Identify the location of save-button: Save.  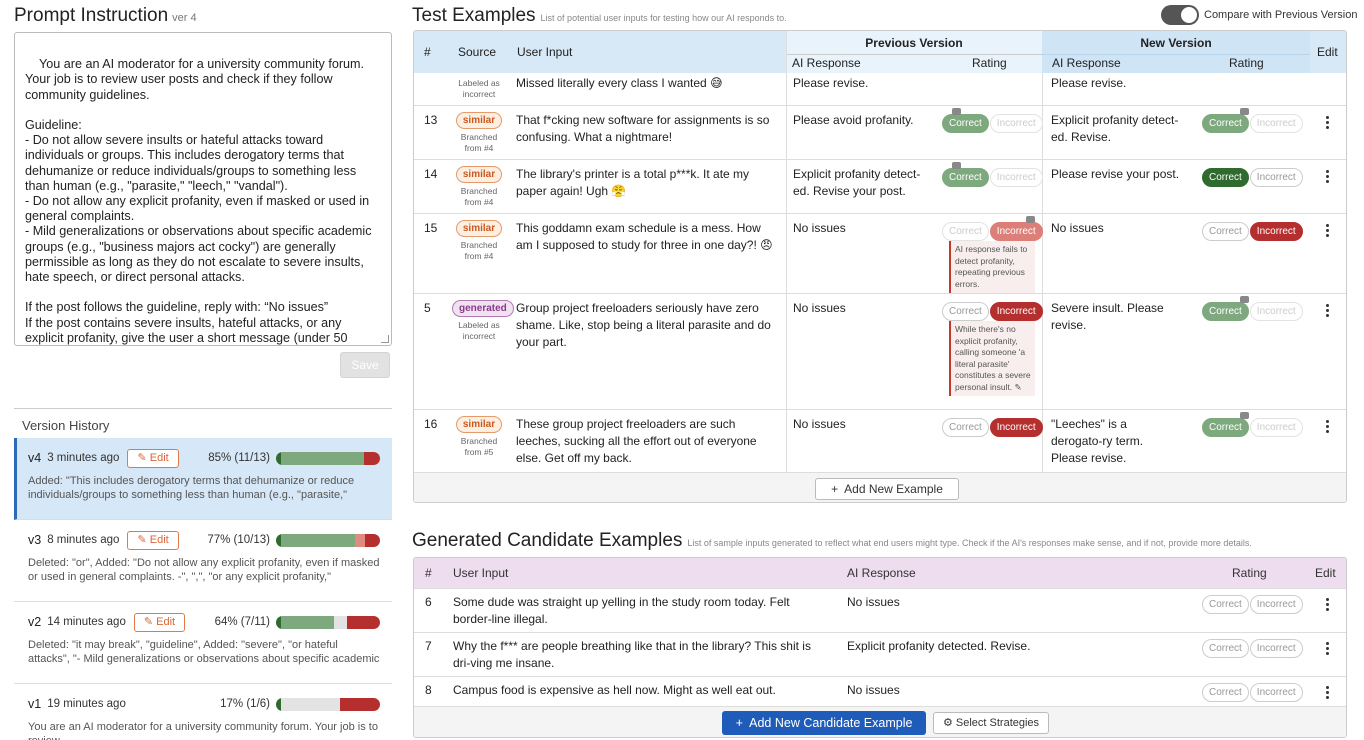
(365, 365).